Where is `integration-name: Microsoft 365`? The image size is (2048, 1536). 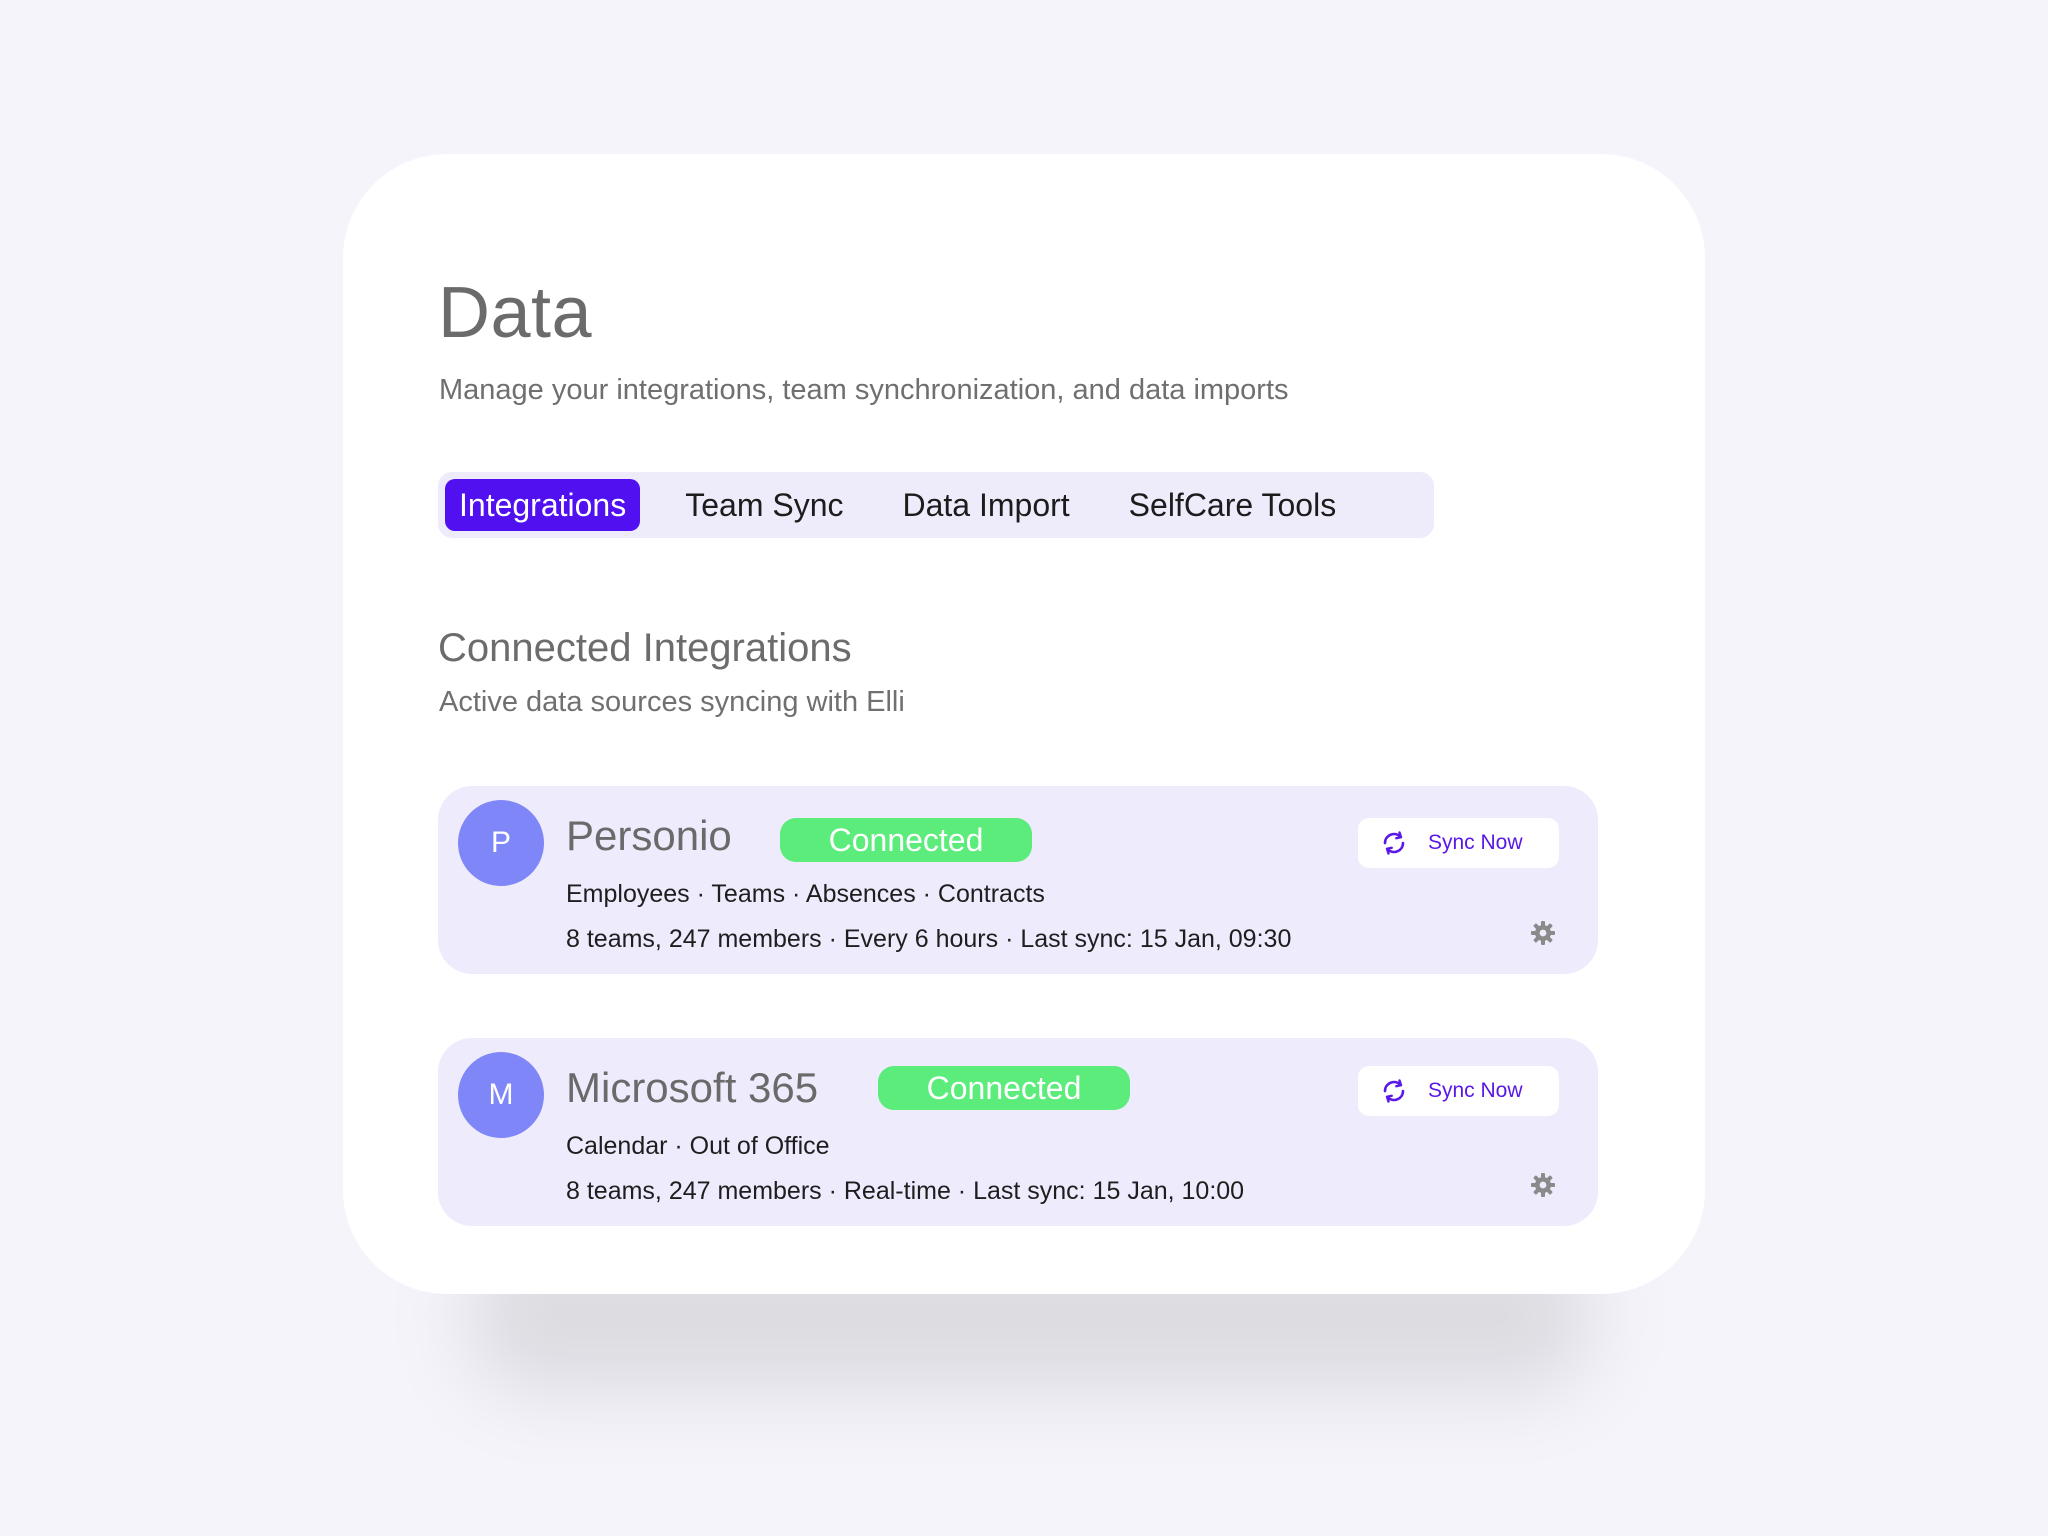 integration-name: Microsoft 365 is located at coordinates (692, 1087).